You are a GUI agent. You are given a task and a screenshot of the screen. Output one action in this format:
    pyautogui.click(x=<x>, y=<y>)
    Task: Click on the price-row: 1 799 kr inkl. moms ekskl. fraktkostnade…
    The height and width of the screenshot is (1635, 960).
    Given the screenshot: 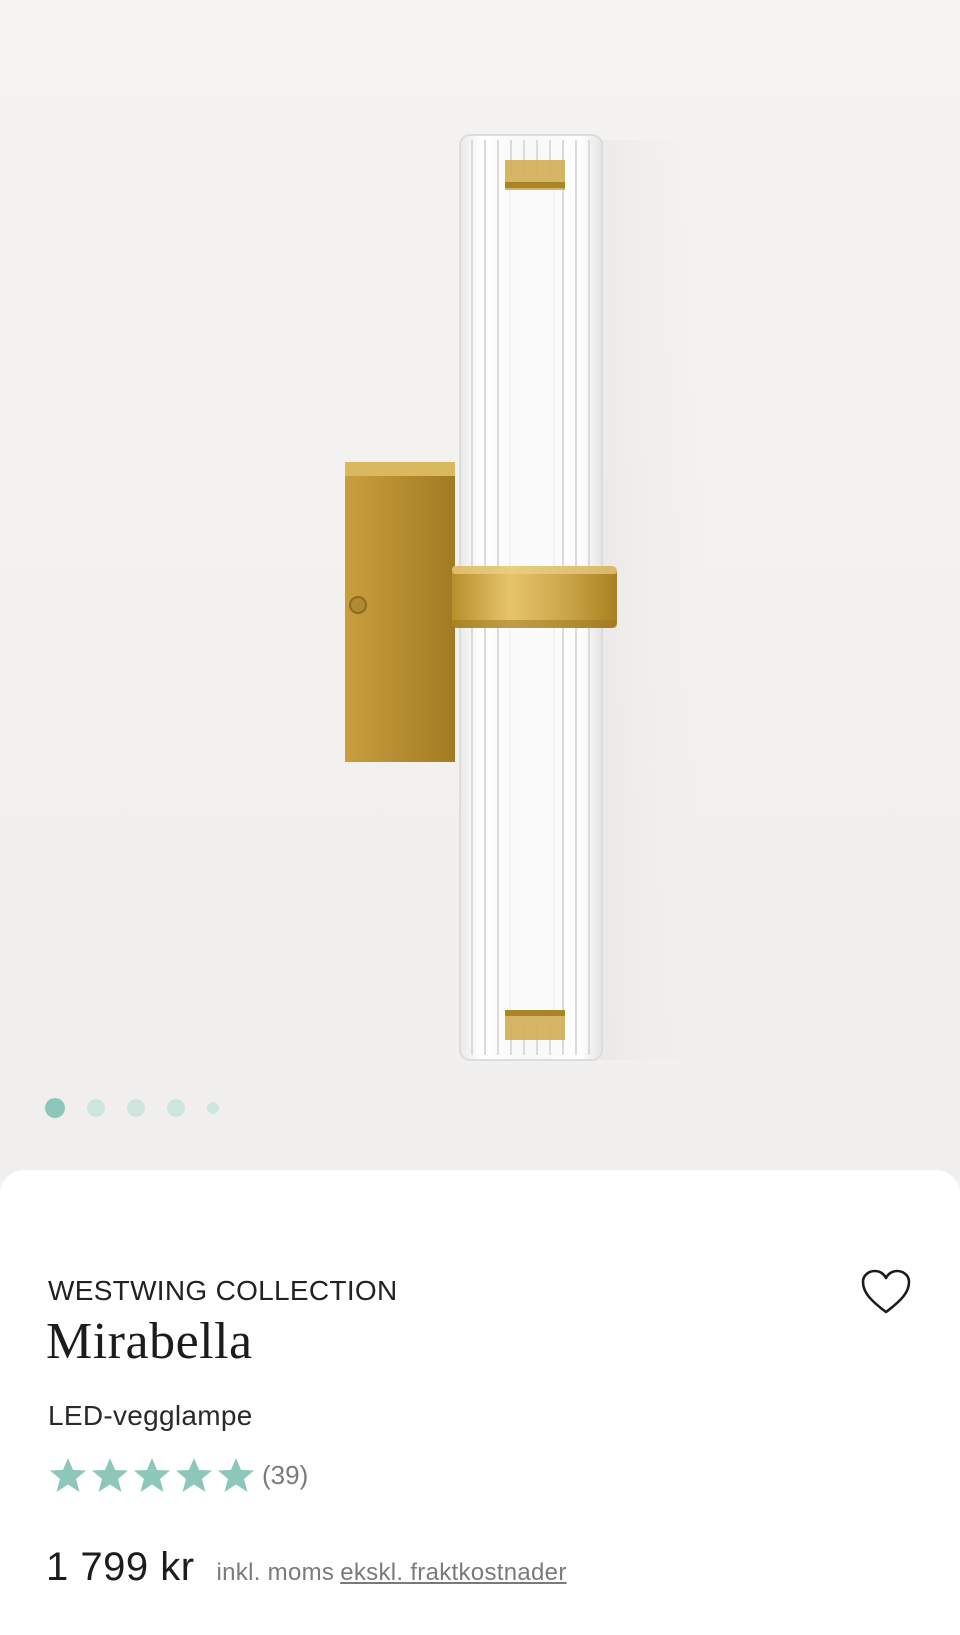 What is the action you would take?
    pyautogui.click(x=306, y=1567)
    